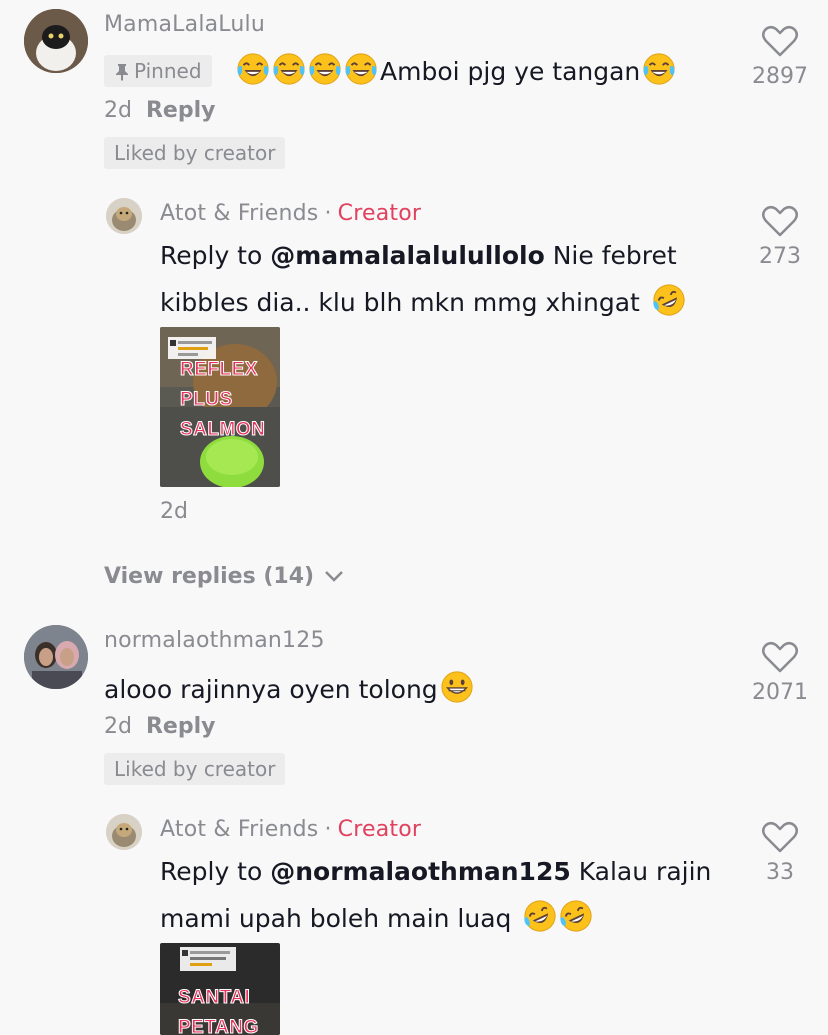 This screenshot has width=828, height=1035. I want to click on comment-text-body: alooo rajinnya oyen tolong, so click(271, 689).